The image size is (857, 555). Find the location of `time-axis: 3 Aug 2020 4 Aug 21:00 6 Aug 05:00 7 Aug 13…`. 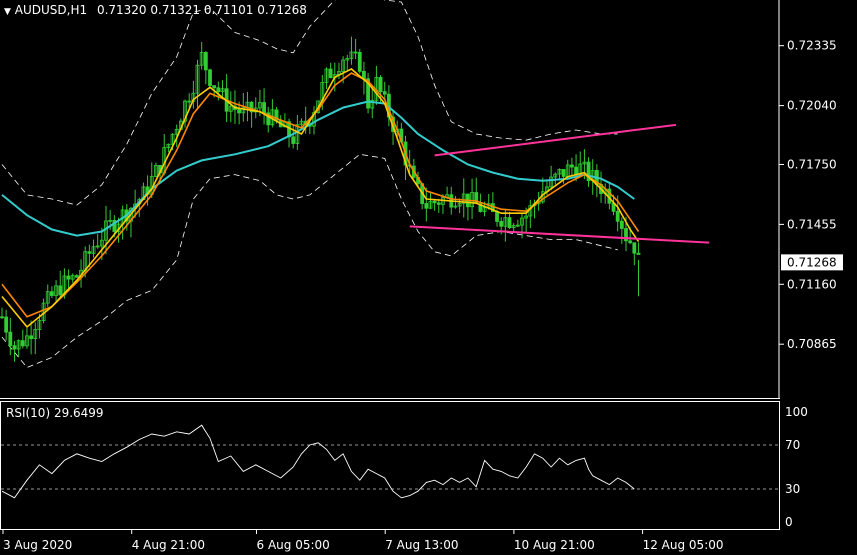

time-axis: 3 Aug 2020 4 Aug 21:00 6 Aug 05:00 7 Aug 13… is located at coordinates (363, 540).